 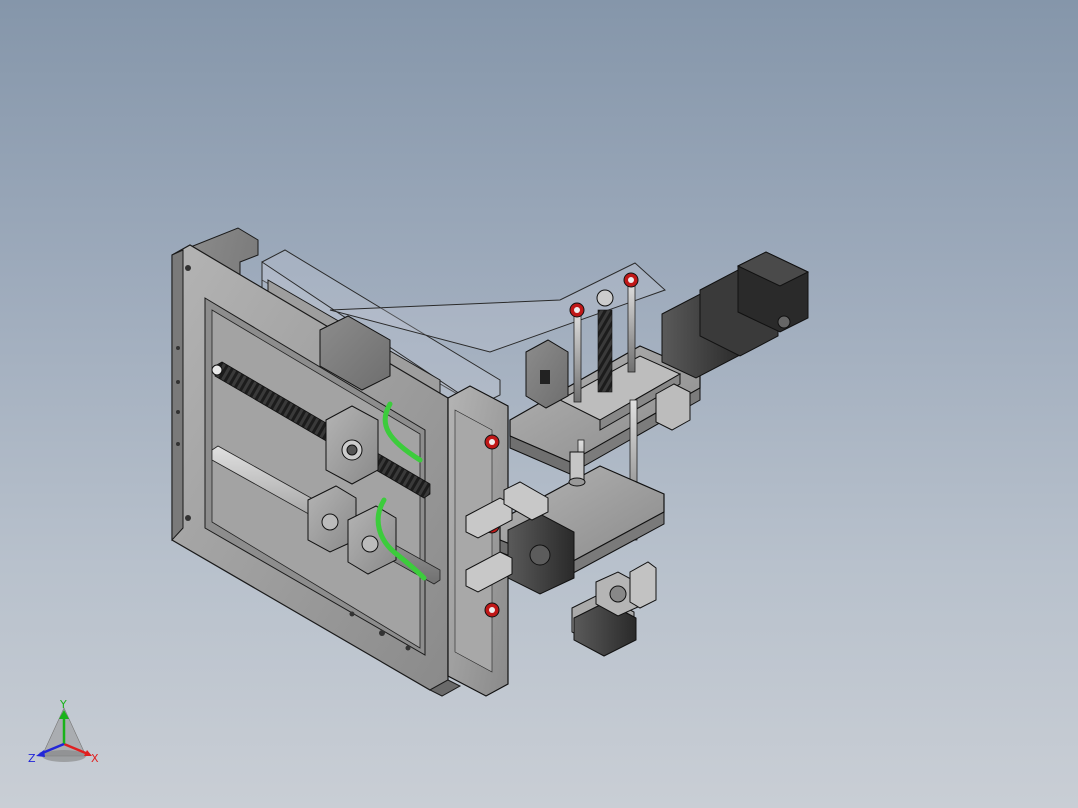 What do you see at coordinates (643, 585) in the screenshot?
I see `motor-mount-bracket` at bounding box center [643, 585].